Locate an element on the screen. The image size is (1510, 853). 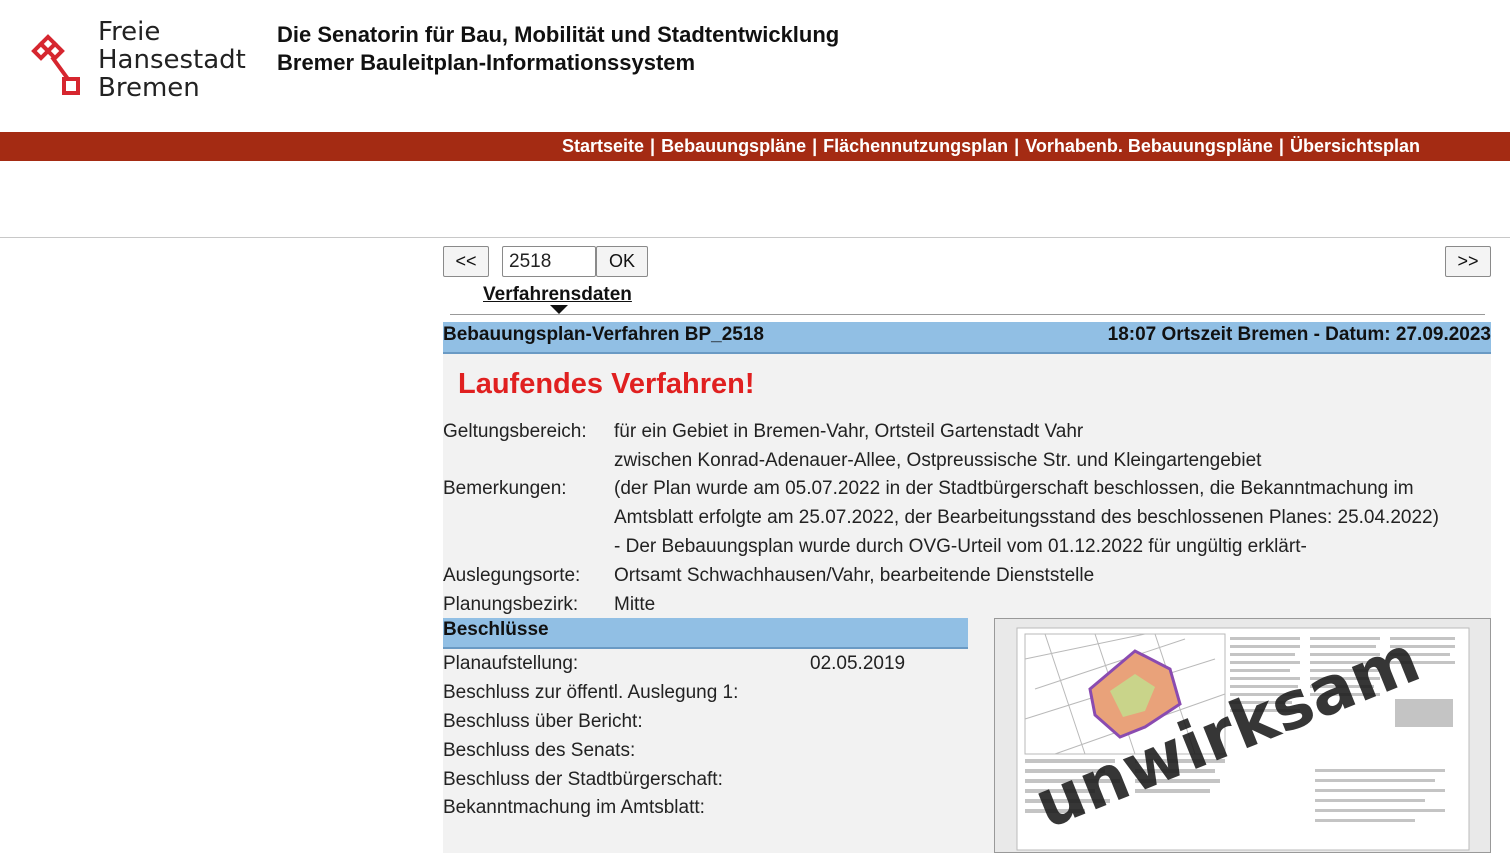
nav-link-uebersichtsplan: Übersichtsplan is located at coordinates (1355, 146).